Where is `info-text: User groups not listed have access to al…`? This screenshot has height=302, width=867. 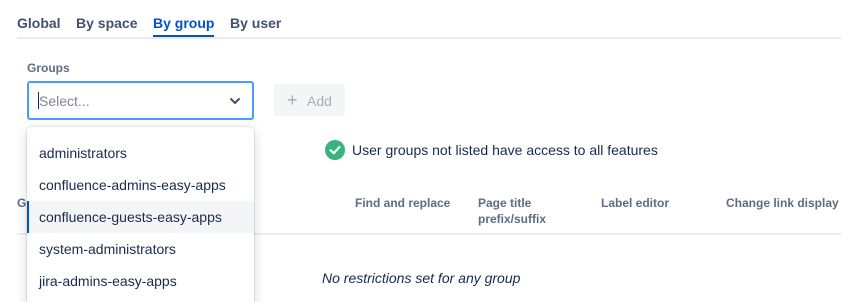 info-text: User groups not listed have access to al… is located at coordinates (505, 150).